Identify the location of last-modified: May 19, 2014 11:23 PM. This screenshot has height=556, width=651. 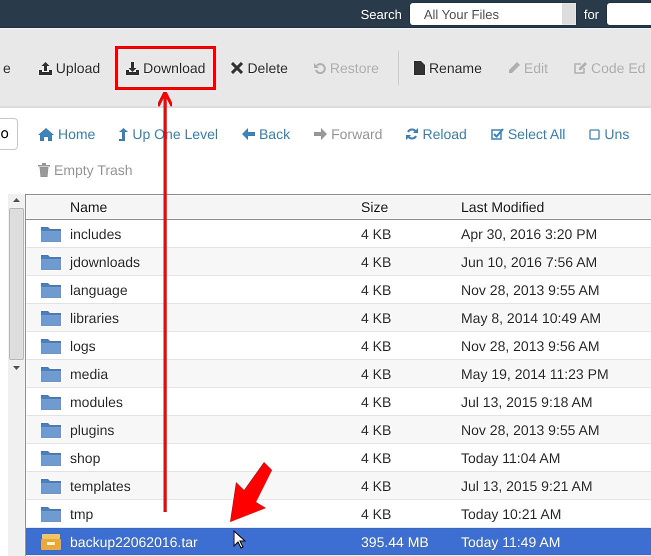
(535, 374).